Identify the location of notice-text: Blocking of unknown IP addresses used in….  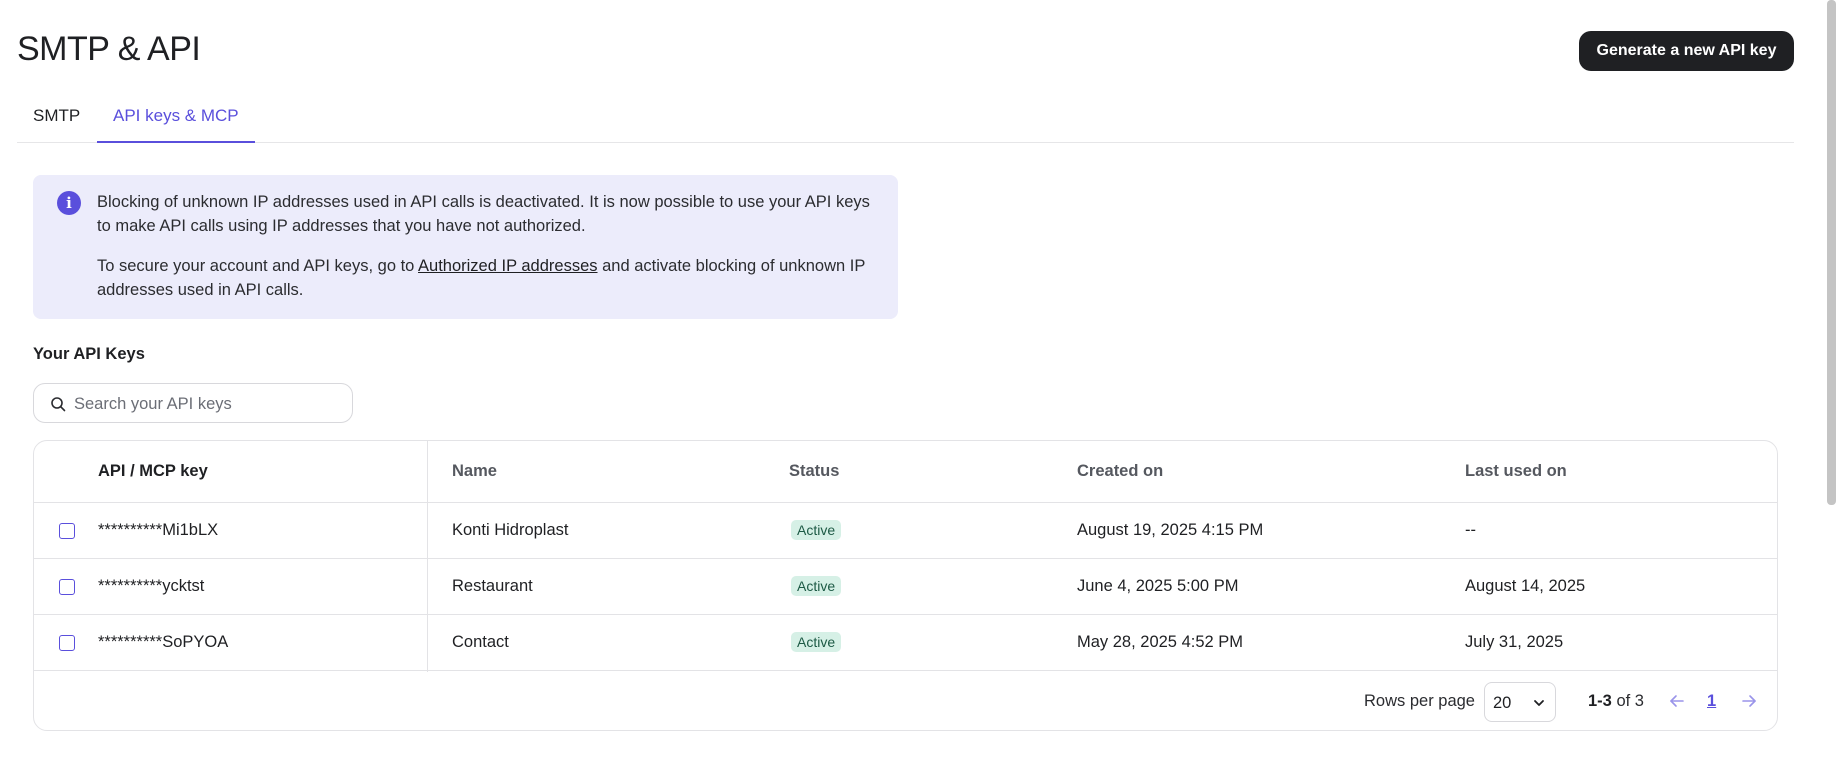
(483, 214).